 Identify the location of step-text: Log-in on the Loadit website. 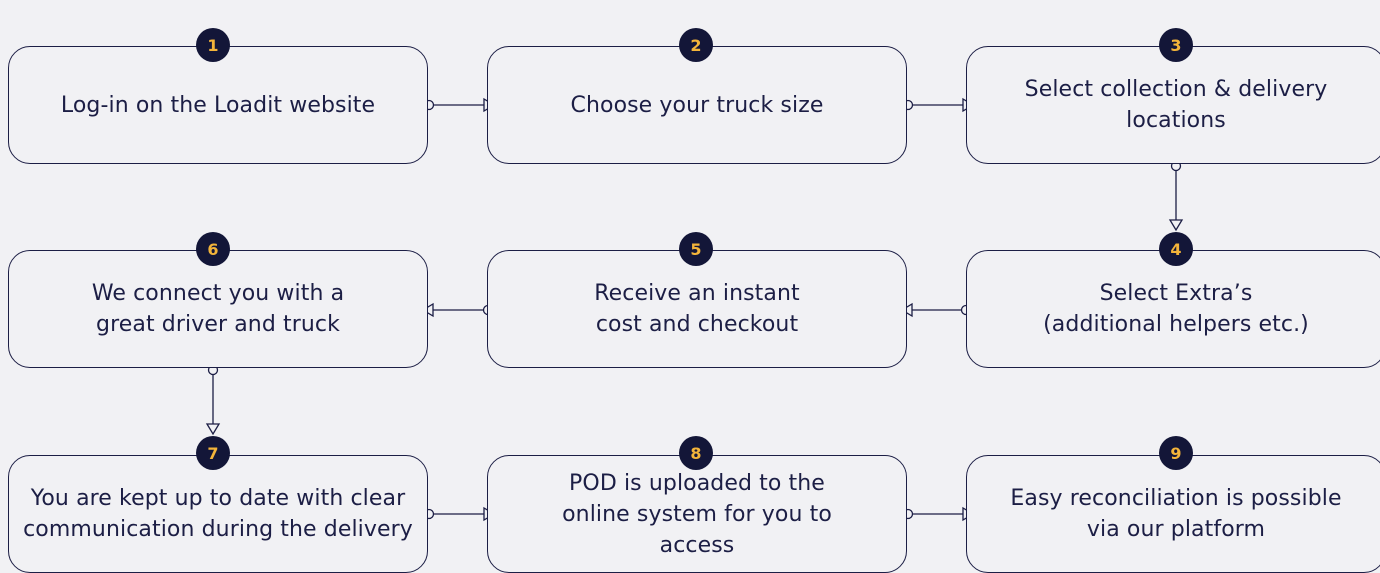
(218, 105).